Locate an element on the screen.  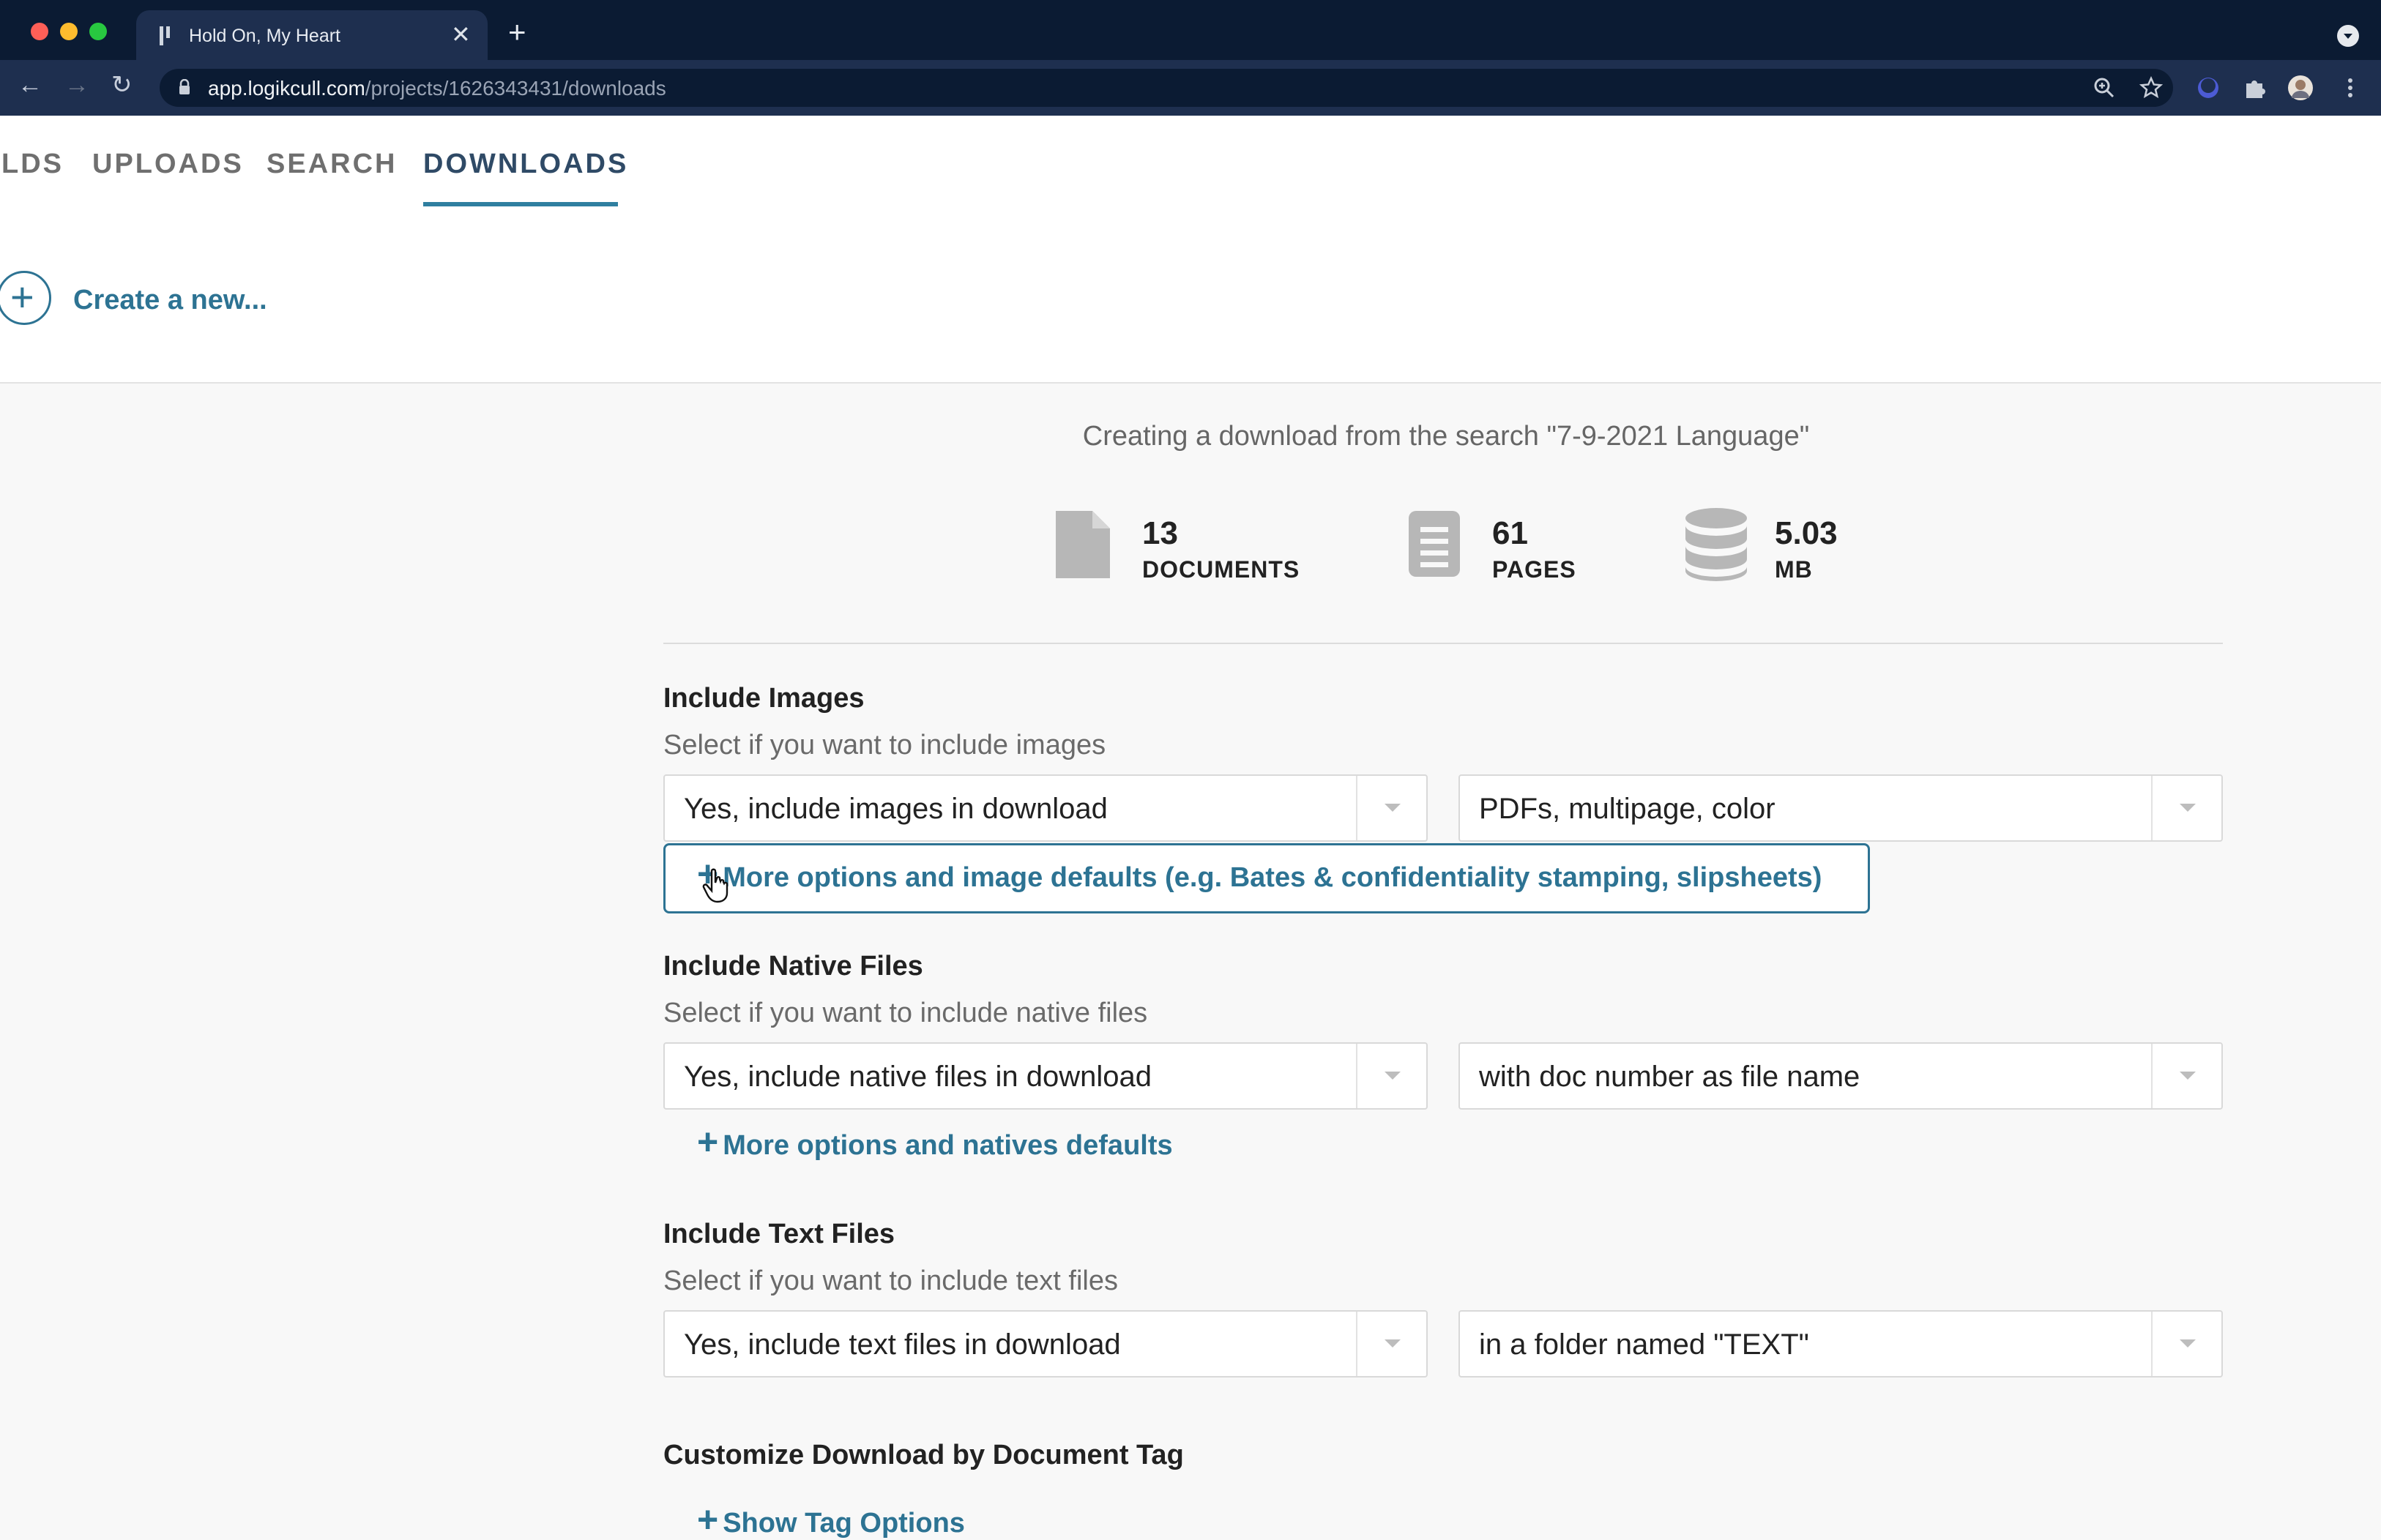
database-icon is located at coordinates (1716, 544).